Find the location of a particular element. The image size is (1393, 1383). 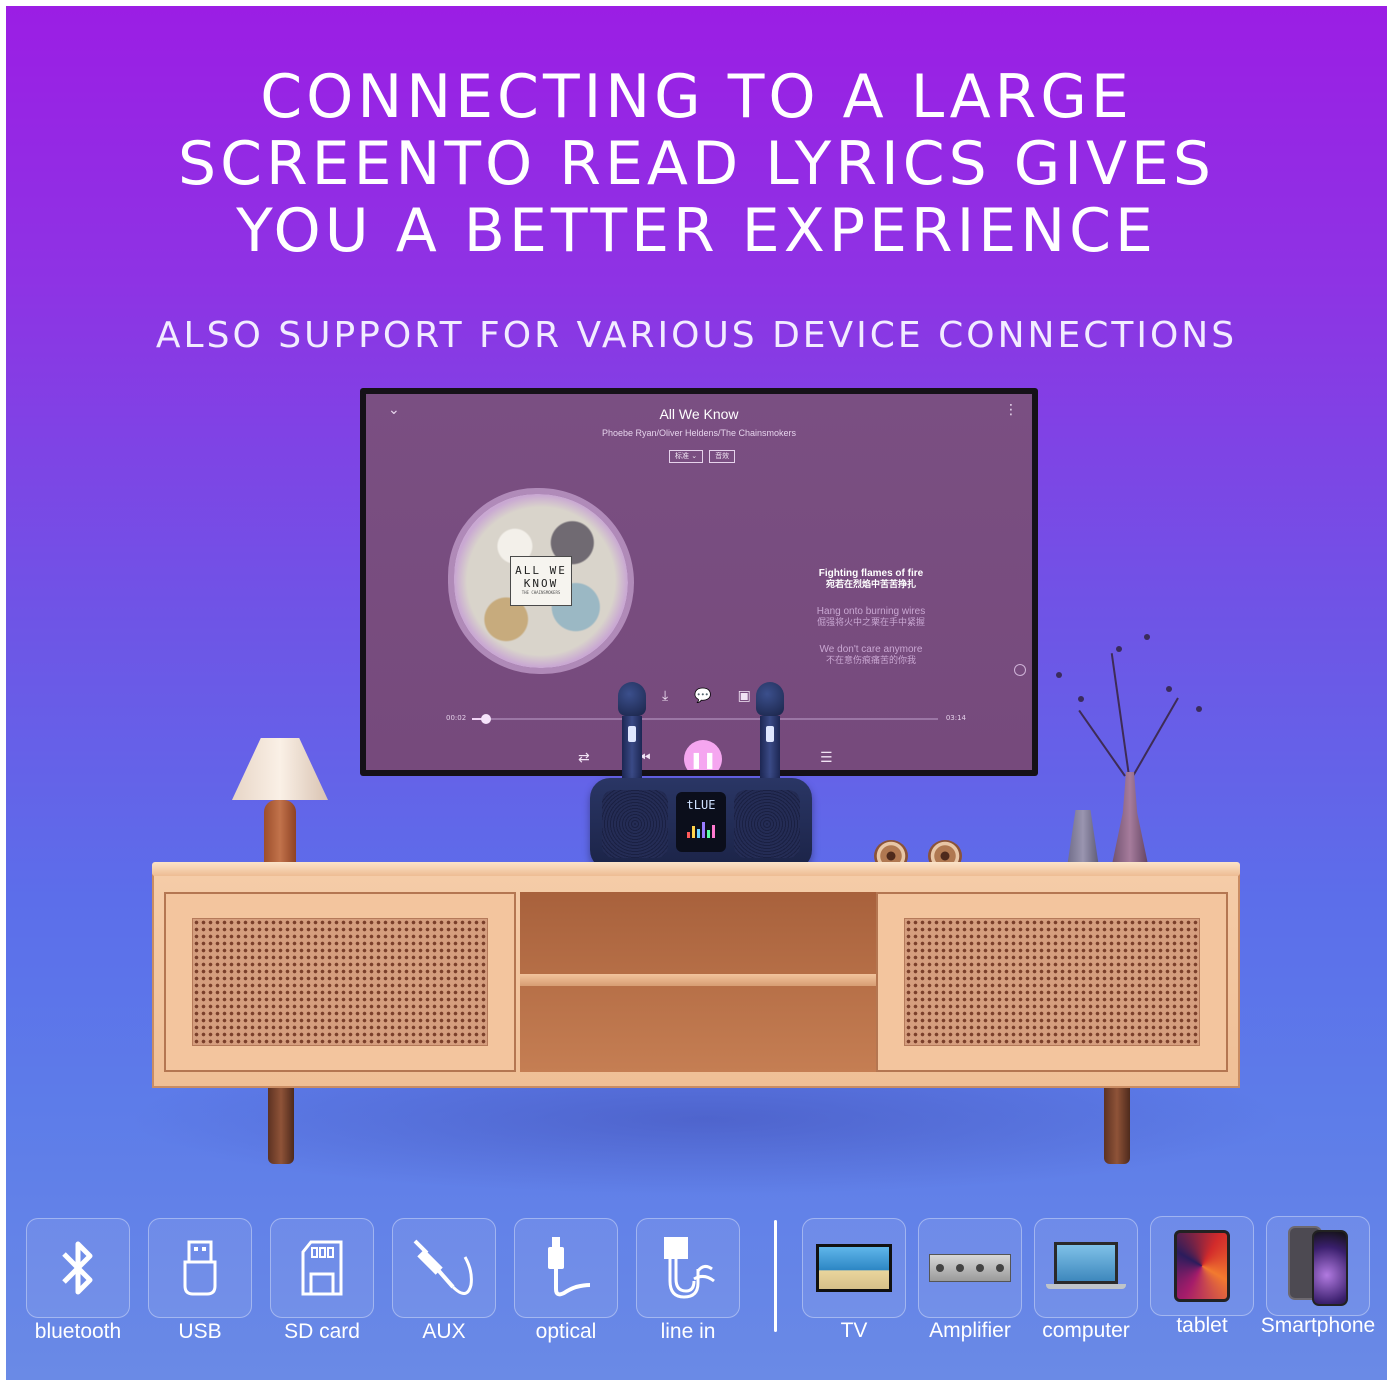

progress-bar is located at coordinates (705, 719).